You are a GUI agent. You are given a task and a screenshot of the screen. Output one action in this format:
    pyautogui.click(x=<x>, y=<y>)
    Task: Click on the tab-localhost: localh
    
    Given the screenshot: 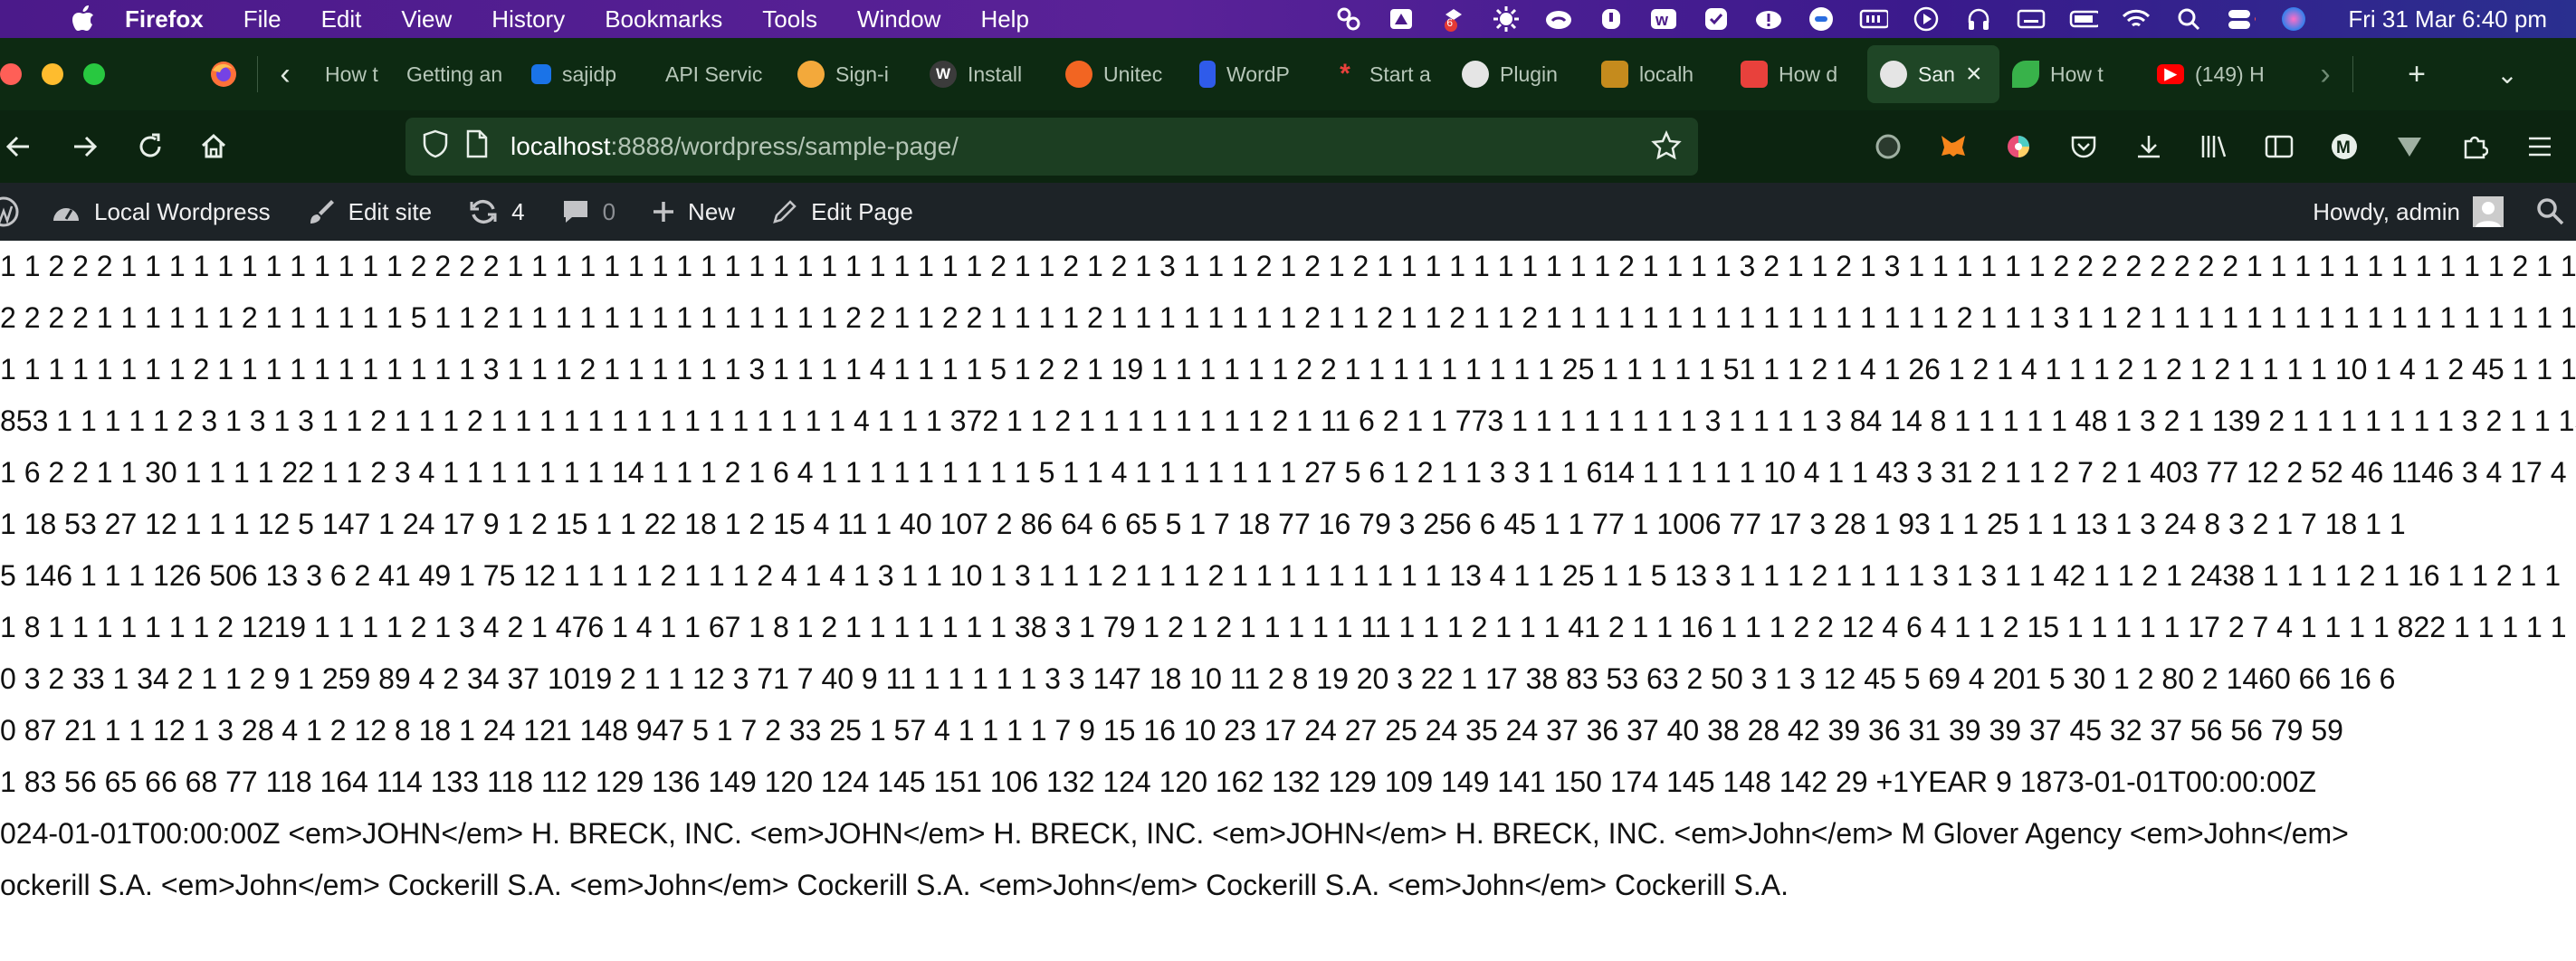 What is the action you would take?
    pyautogui.click(x=1658, y=74)
    